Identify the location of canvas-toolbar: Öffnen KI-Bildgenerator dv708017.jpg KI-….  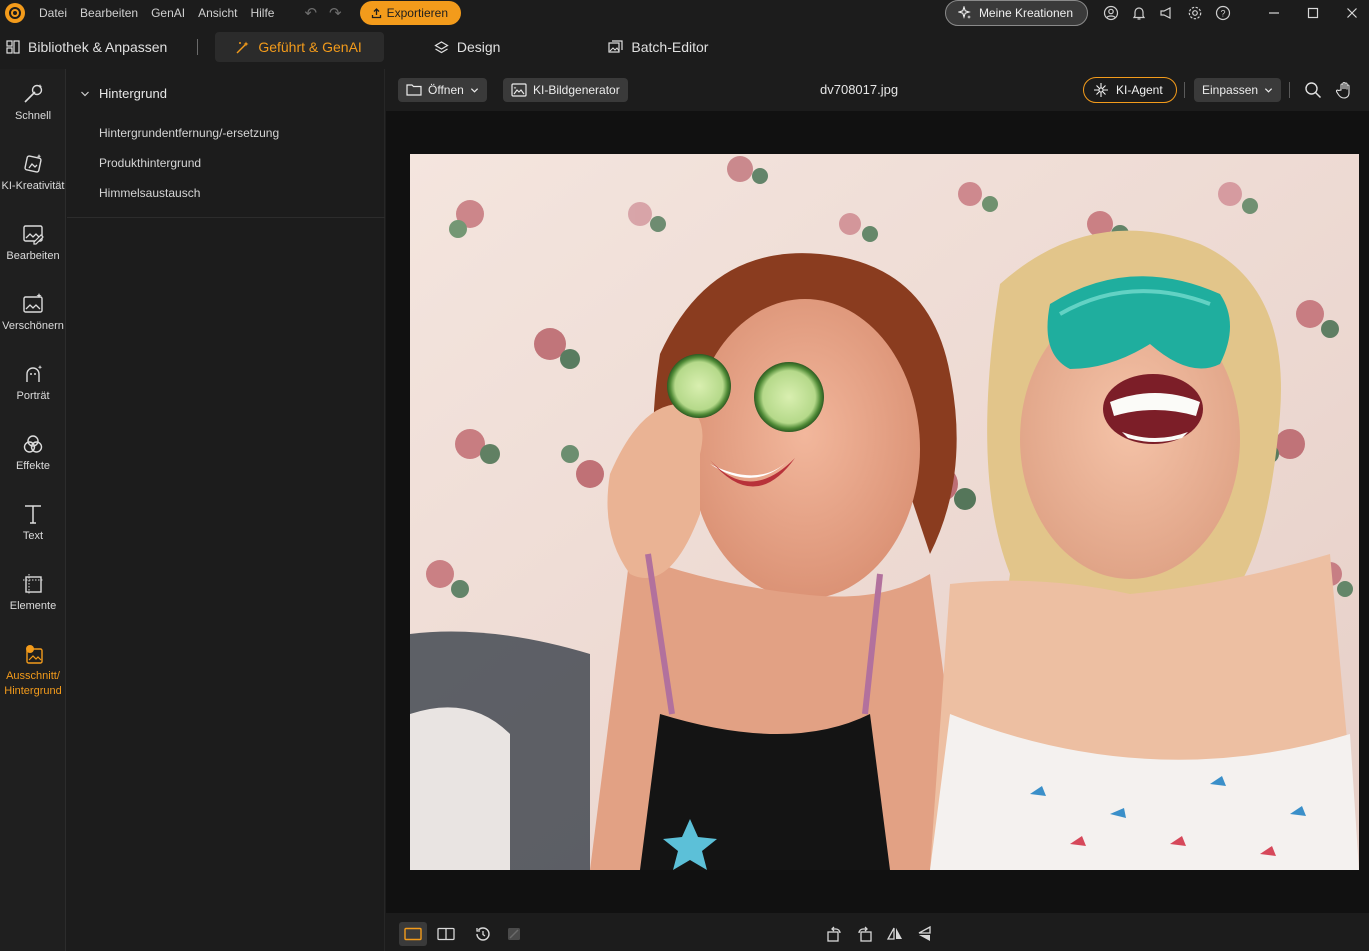
(877, 90).